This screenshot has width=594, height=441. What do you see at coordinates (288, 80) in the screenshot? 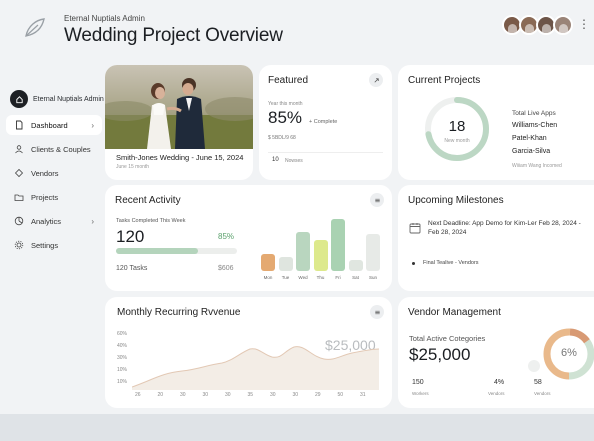
I see `featured-title: Featured` at bounding box center [288, 80].